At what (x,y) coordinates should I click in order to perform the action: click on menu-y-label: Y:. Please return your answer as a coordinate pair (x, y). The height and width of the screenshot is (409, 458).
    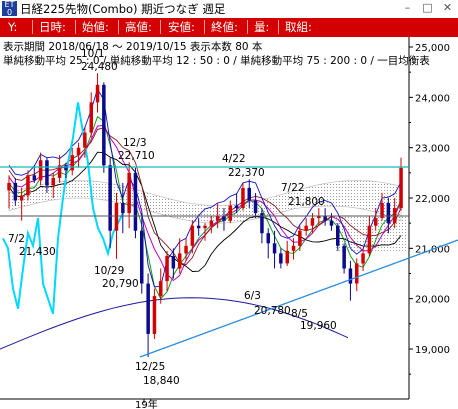
    Looking at the image, I should click on (13, 27).